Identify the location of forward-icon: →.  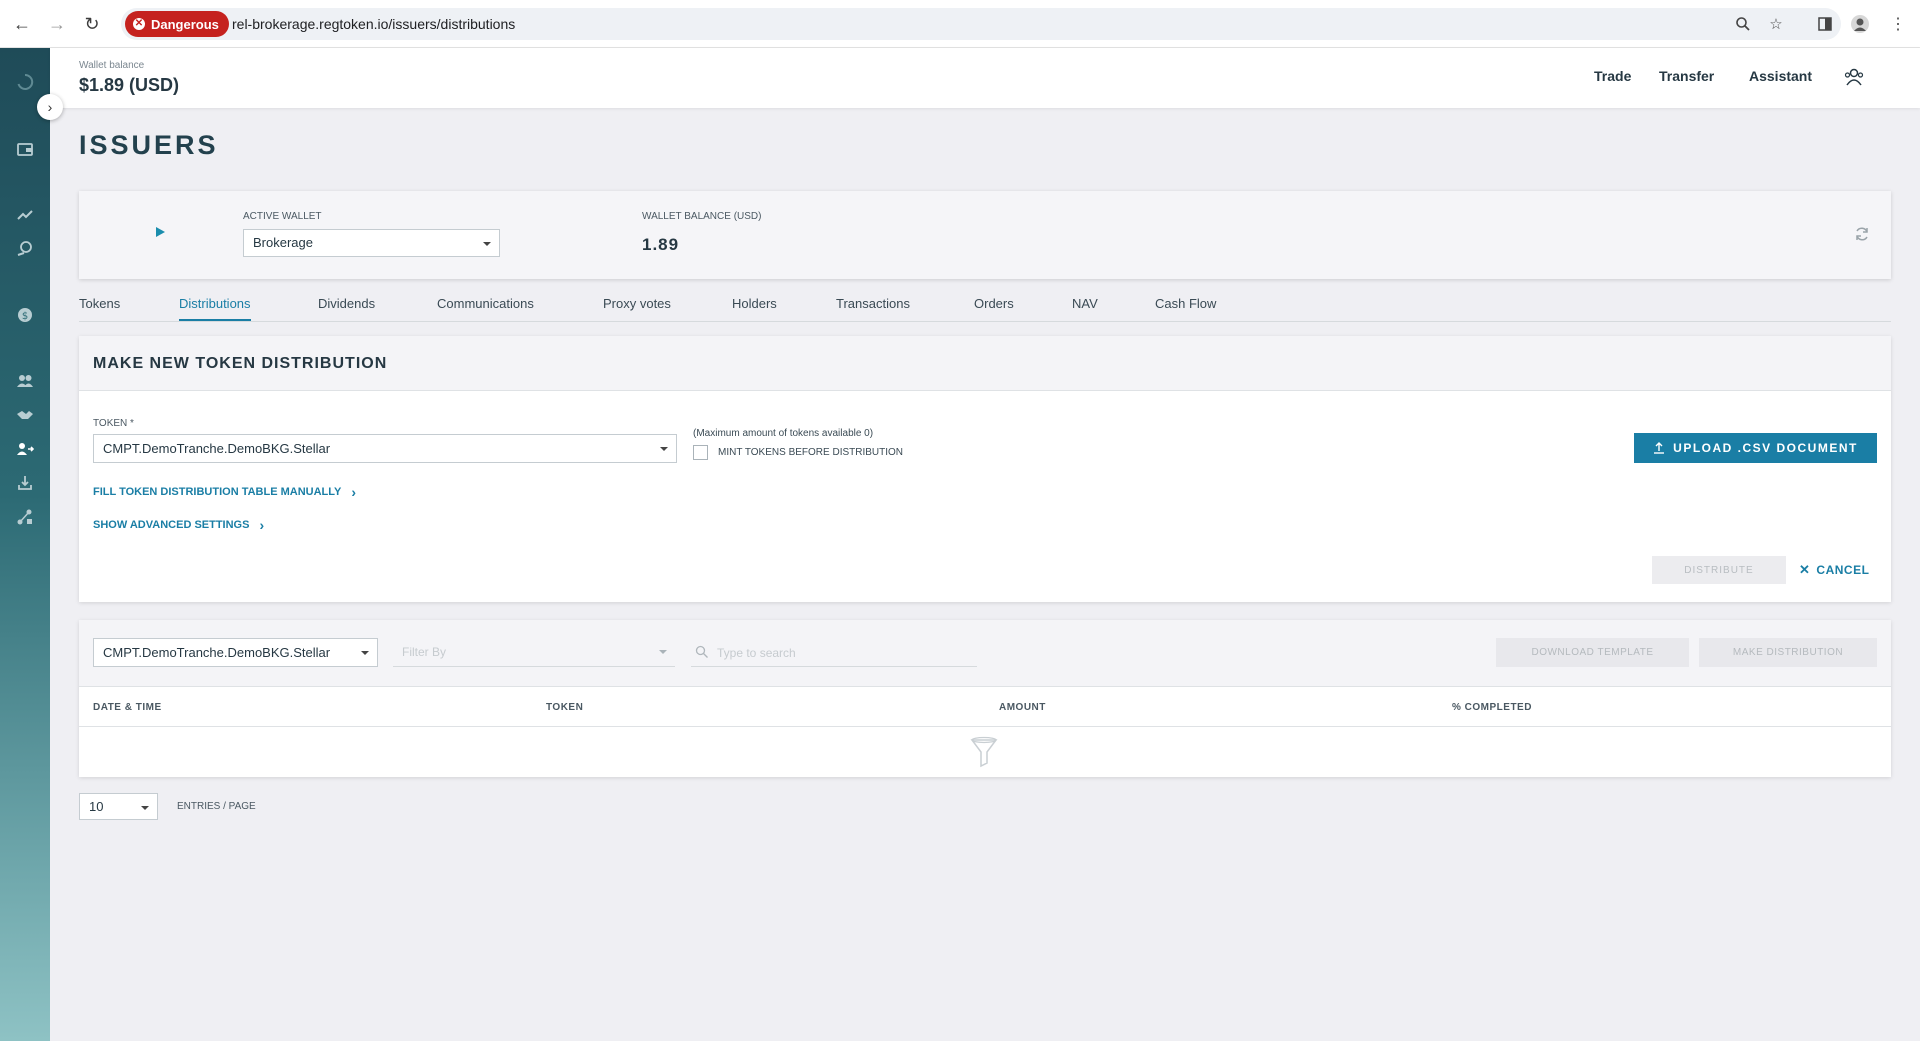
(57, 24).